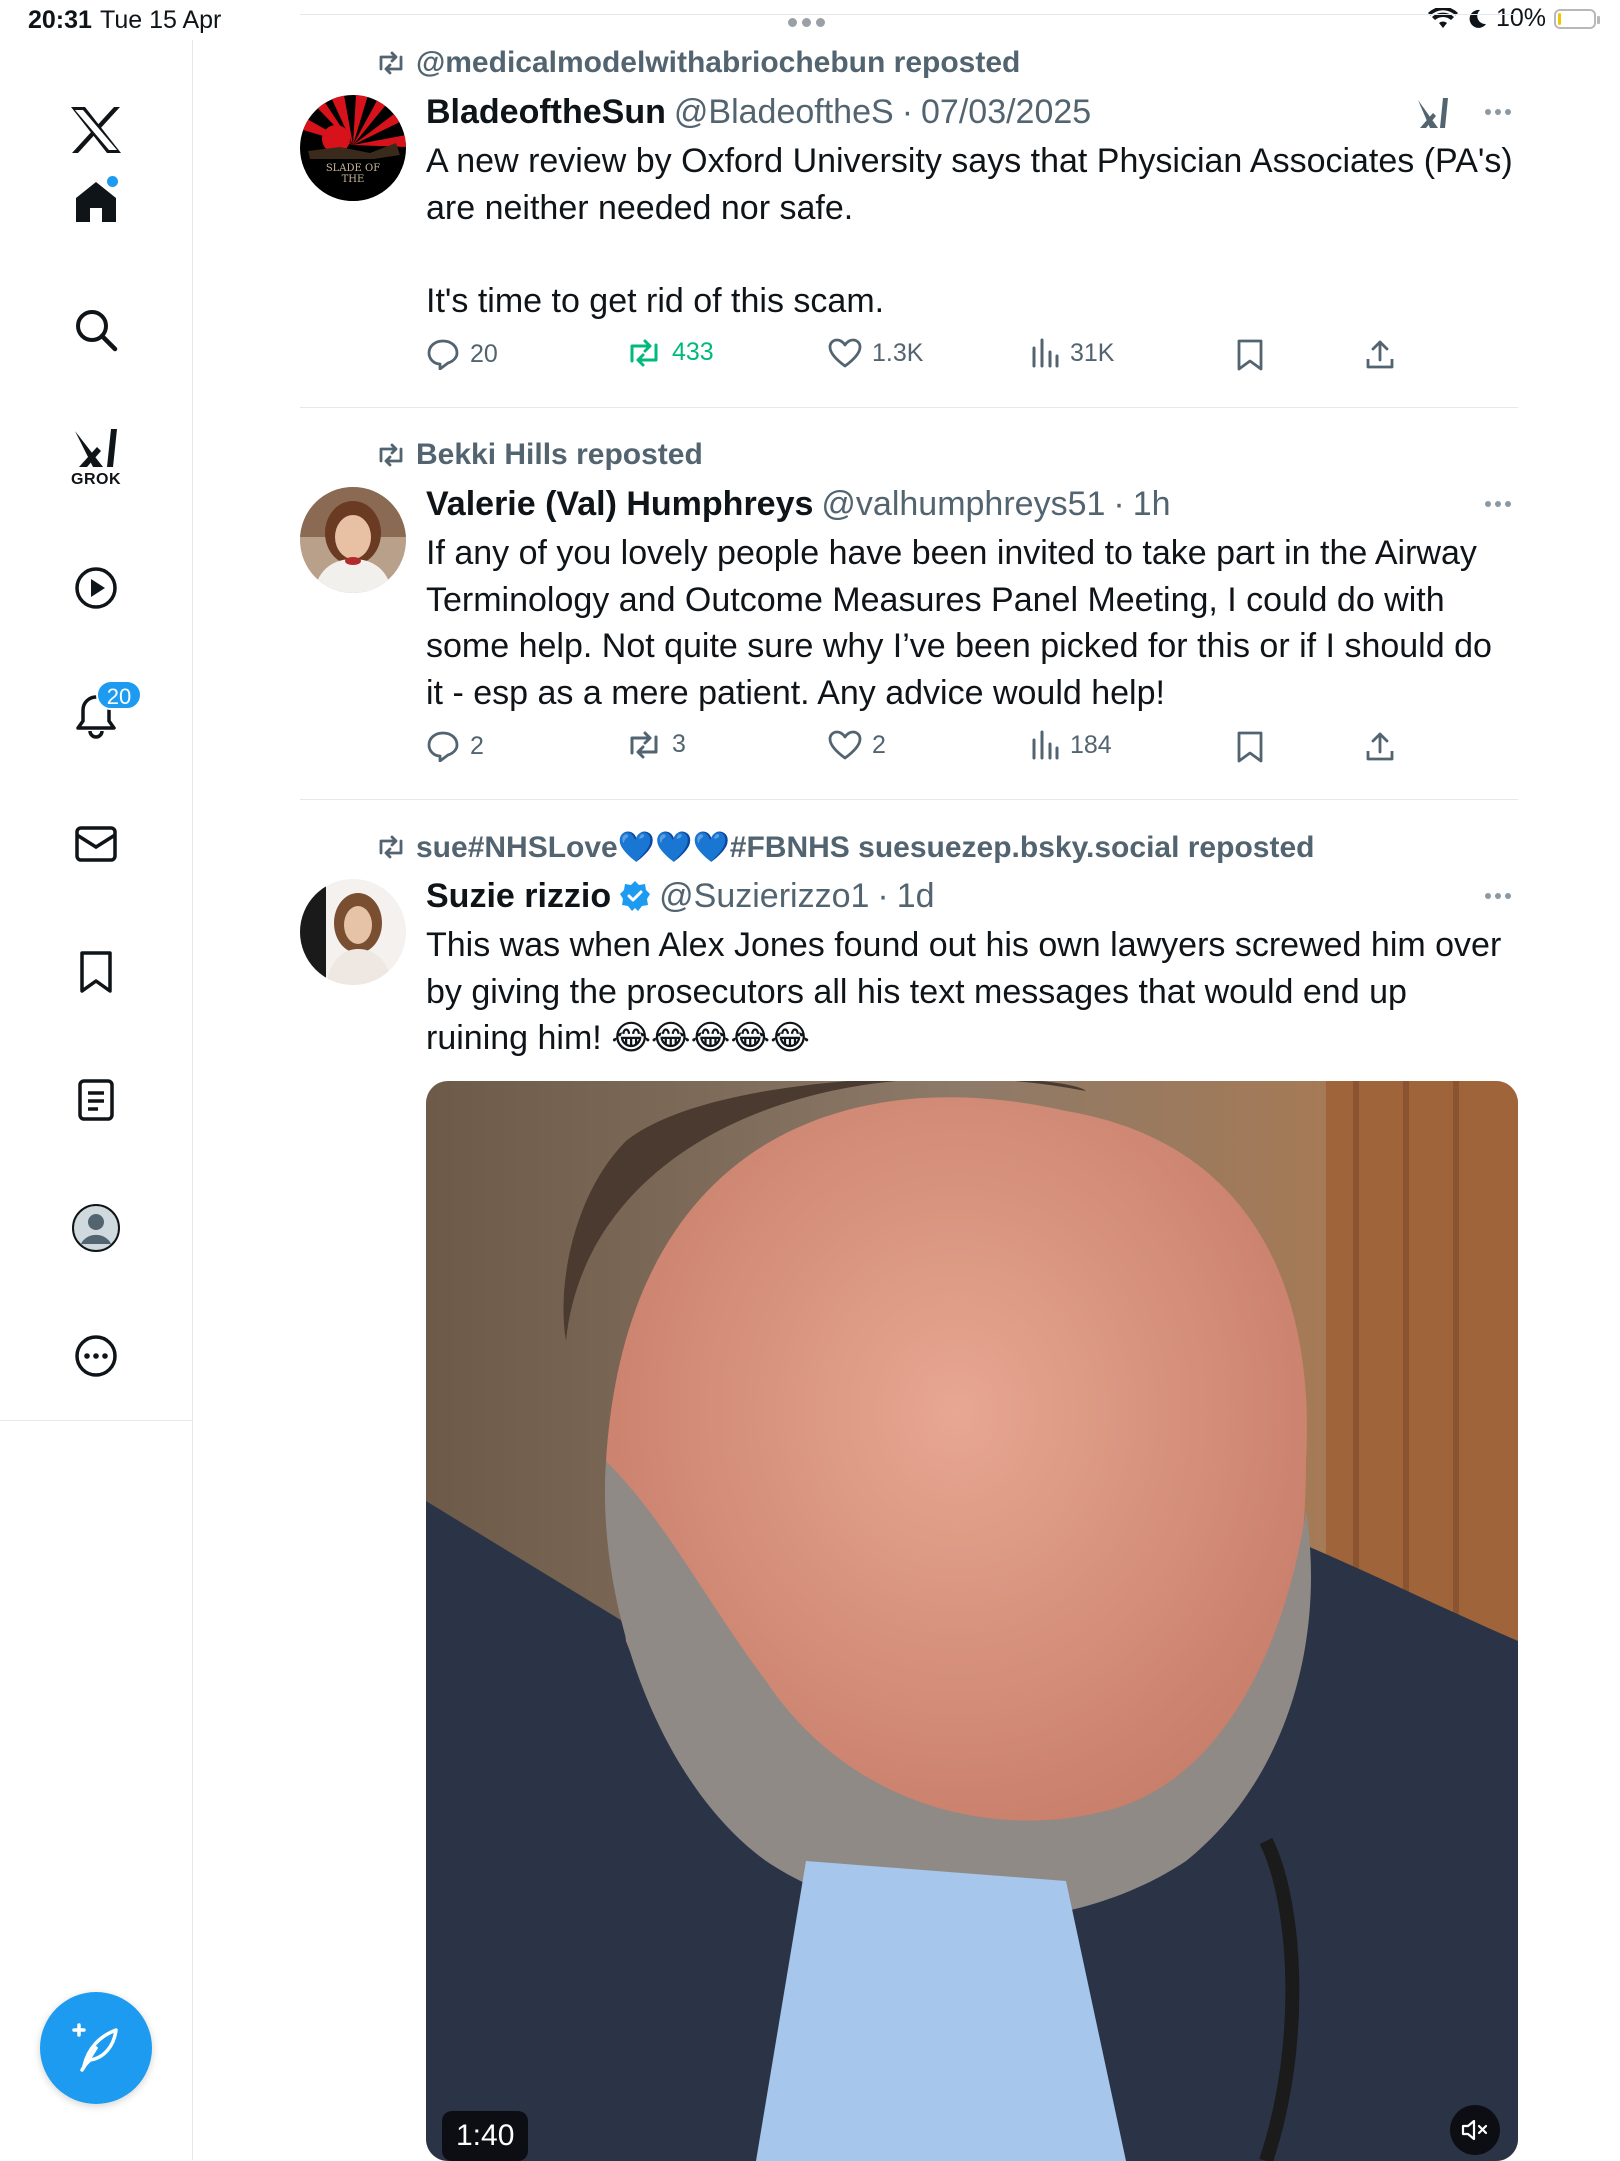 This screenshot has width=1620, height=2161. What do you see at coordinates (99, 716) in the screenshot?
I see `sidebar-item-notifications: 20` at bounding box center [99, 716].